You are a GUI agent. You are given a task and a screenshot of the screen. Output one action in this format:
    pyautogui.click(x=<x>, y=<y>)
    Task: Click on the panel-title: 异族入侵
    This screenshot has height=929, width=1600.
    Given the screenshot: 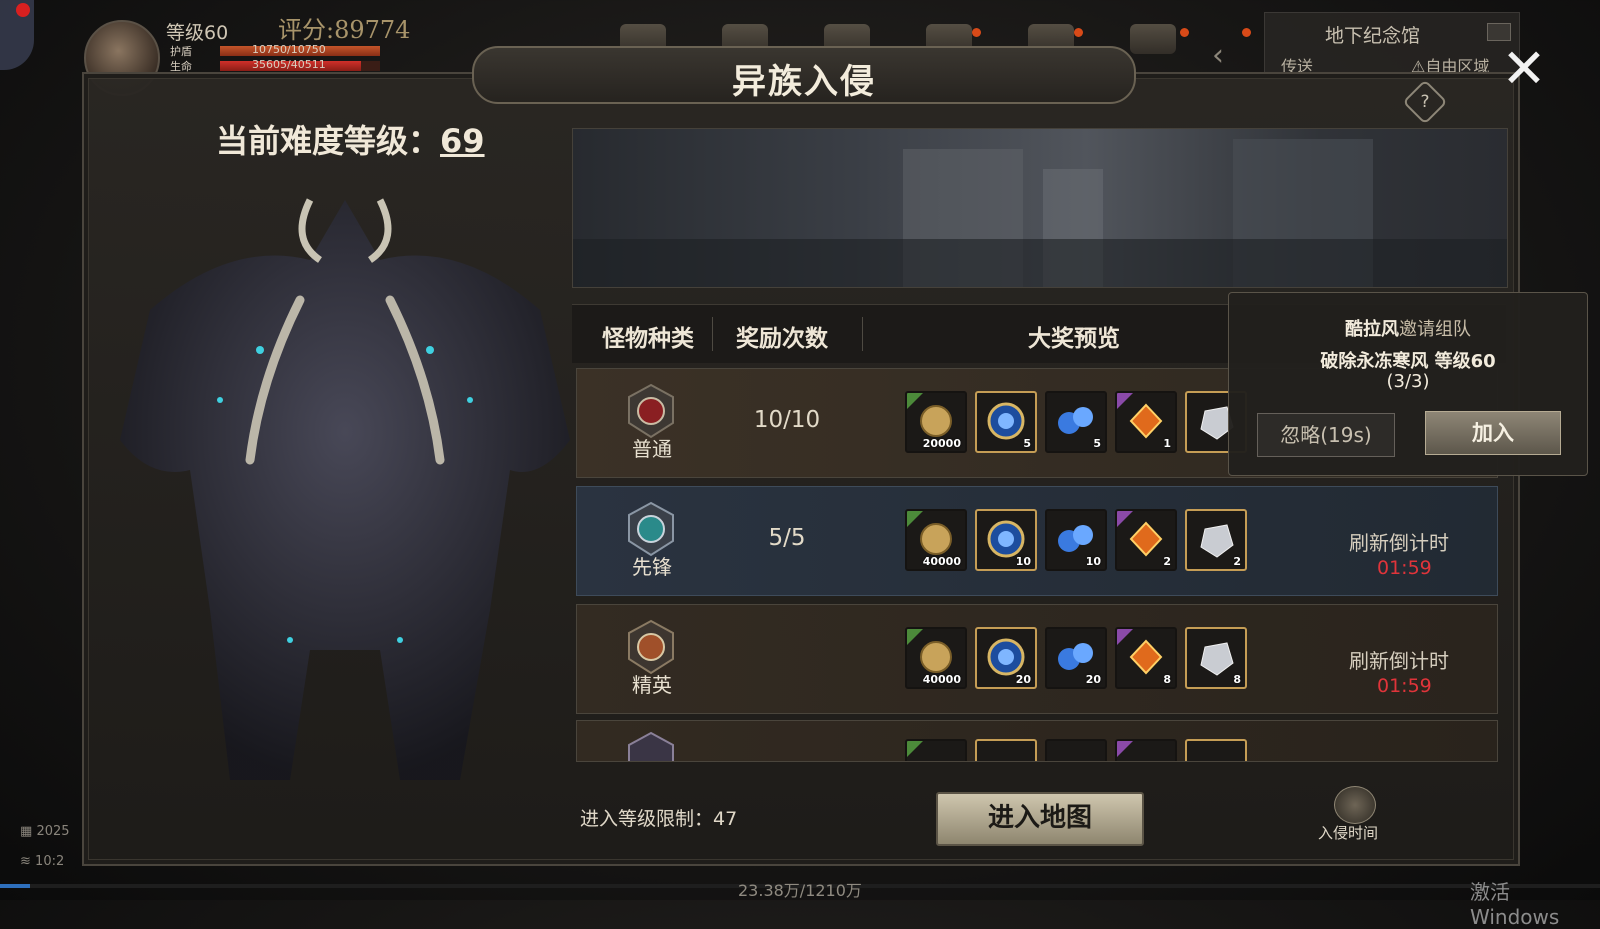 What is the action you would take?
    pyautogui.click(x=804, y=82)
    